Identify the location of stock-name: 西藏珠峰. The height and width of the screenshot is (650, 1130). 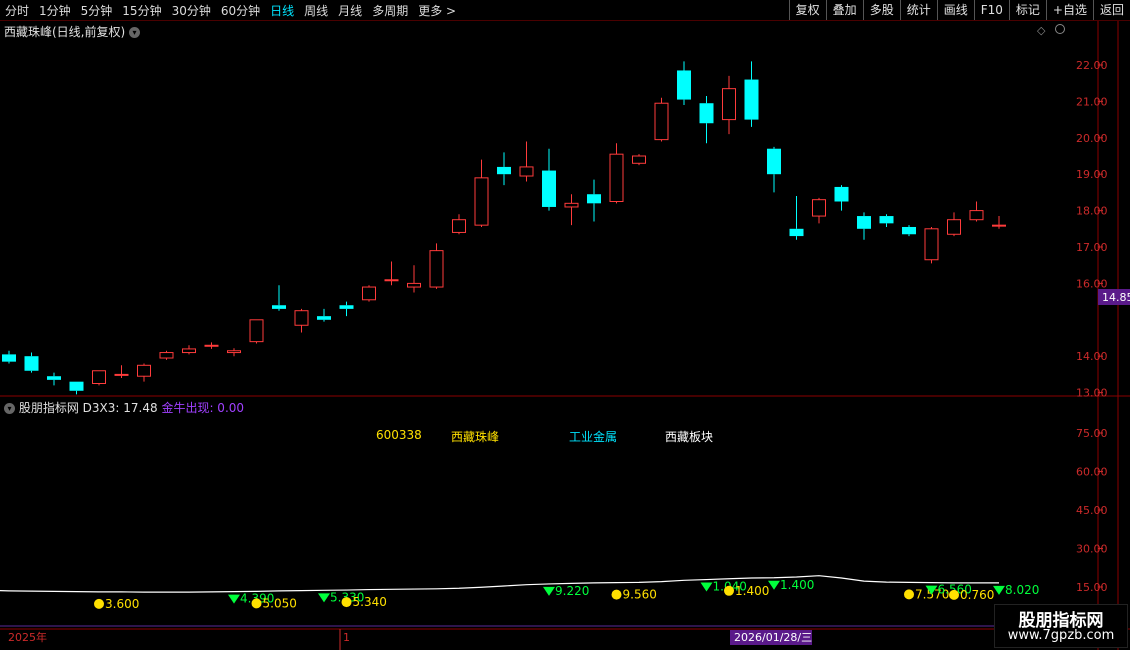
(475, 437).